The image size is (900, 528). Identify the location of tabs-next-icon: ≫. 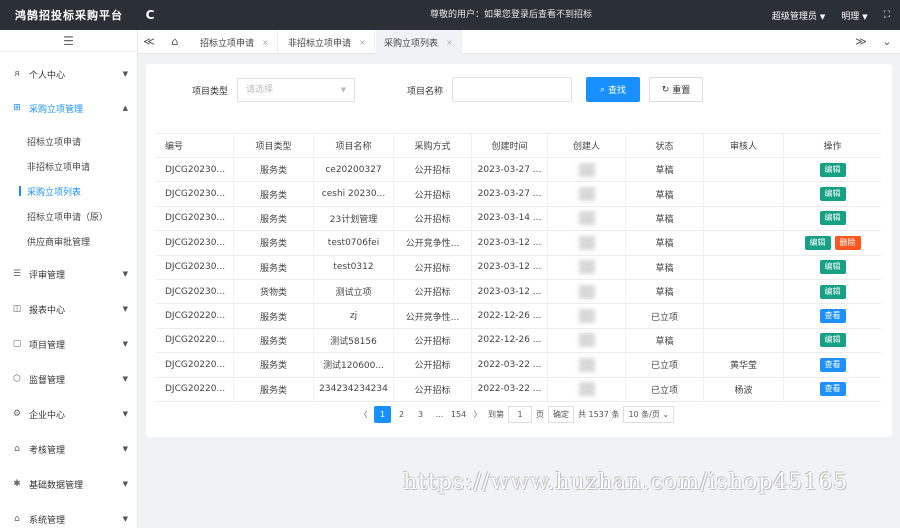
(861, 42).